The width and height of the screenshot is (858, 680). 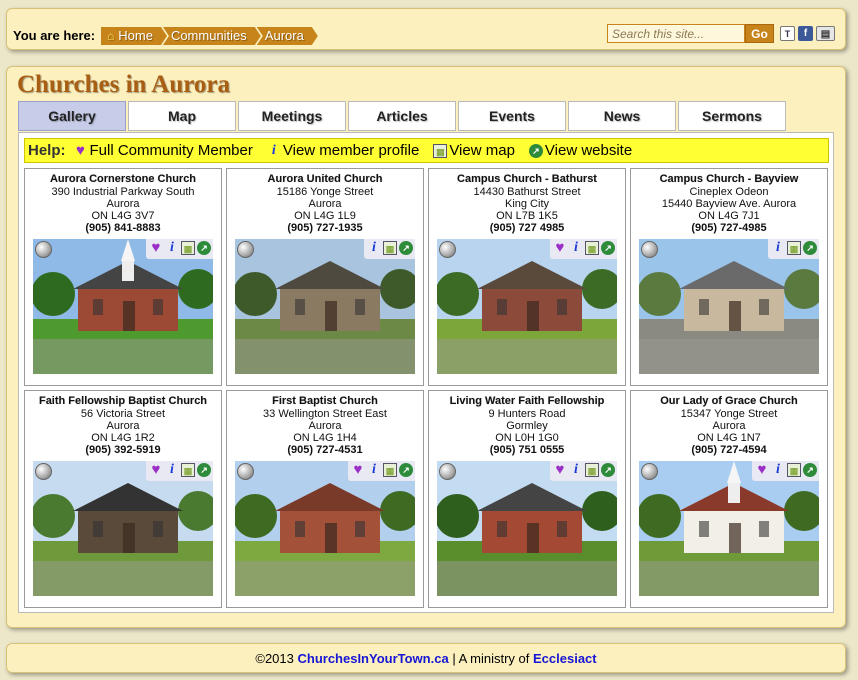 What do you see at coordinates (732, 116) in the screenshot?
I see `tab-sermons: Sermons` at bounding box center [732, 116].